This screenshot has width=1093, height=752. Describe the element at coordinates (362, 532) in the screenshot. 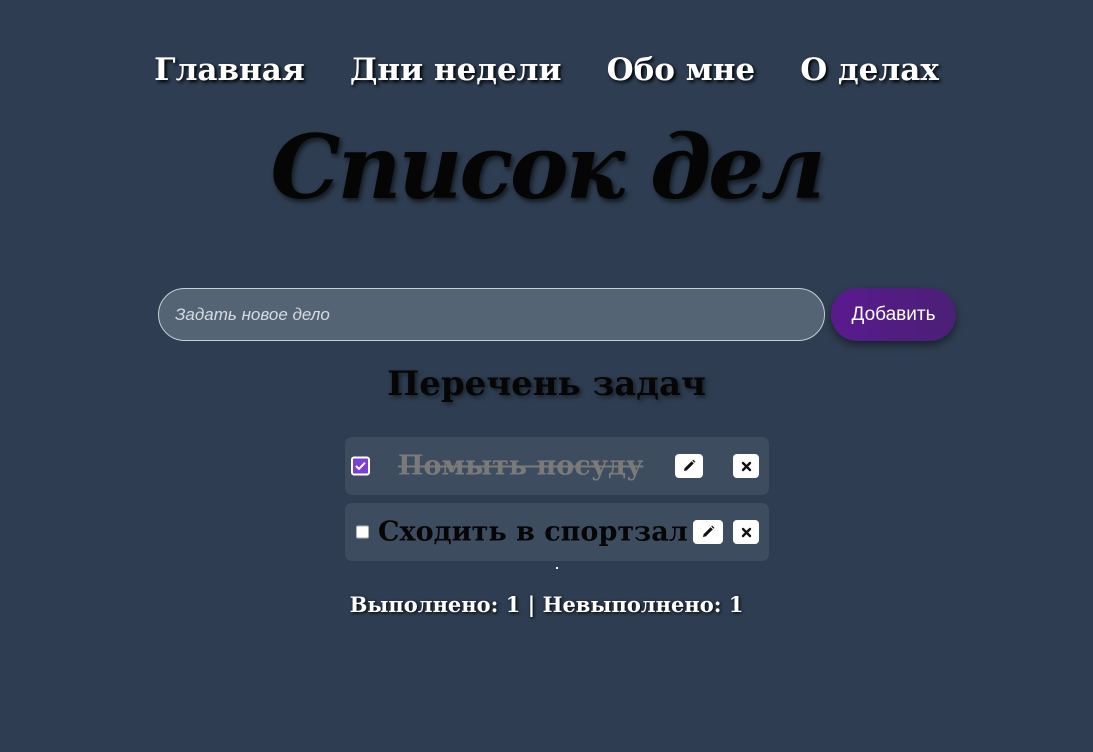

I see `task-checkbox-unchecked` at that location.